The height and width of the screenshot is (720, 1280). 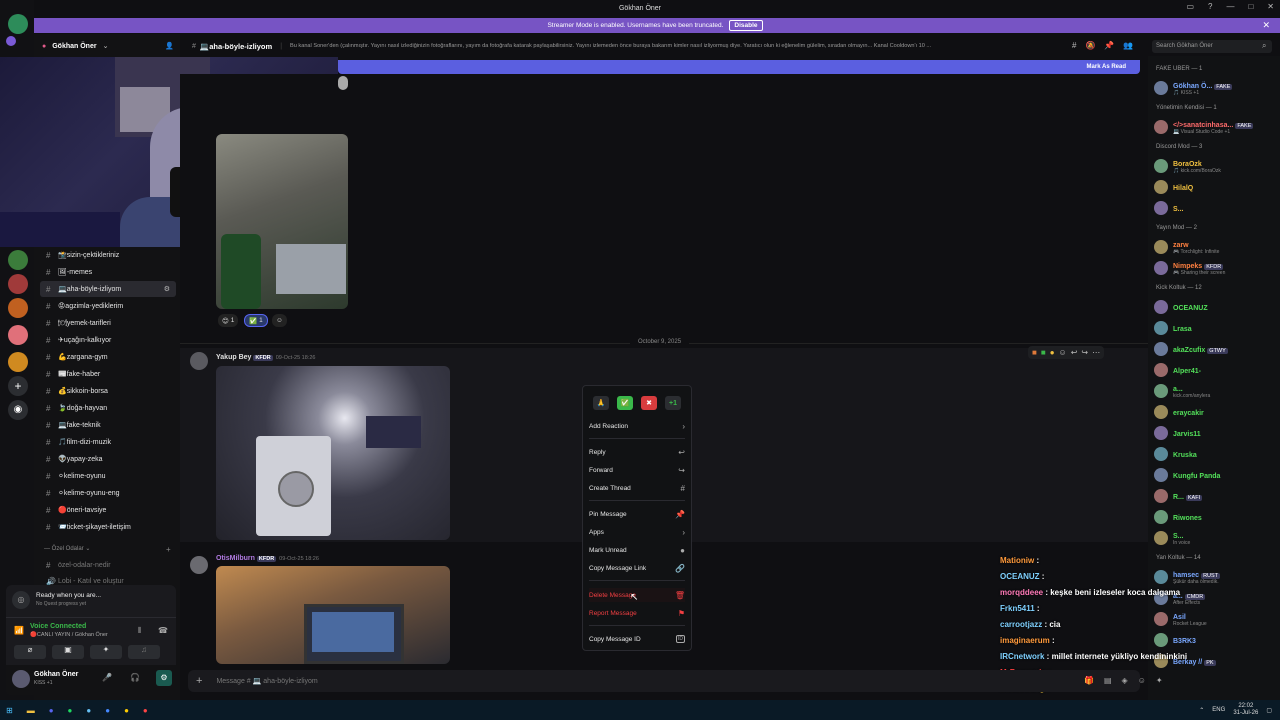 I want to click on channel-item: # 💰sikkoin-borsa, so click(x=108, y=391).